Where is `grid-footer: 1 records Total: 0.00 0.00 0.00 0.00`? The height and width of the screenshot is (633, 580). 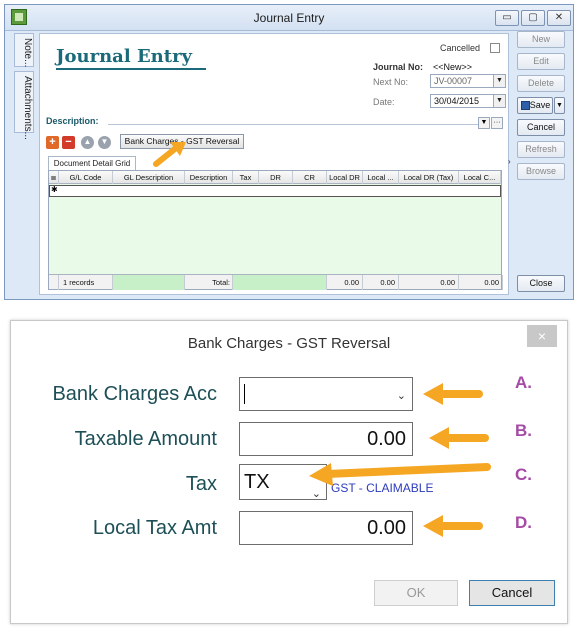 grid-footer: 1 records Total: 0.00 0.00 0.00 0.00 is located at coordinates (276, 282).